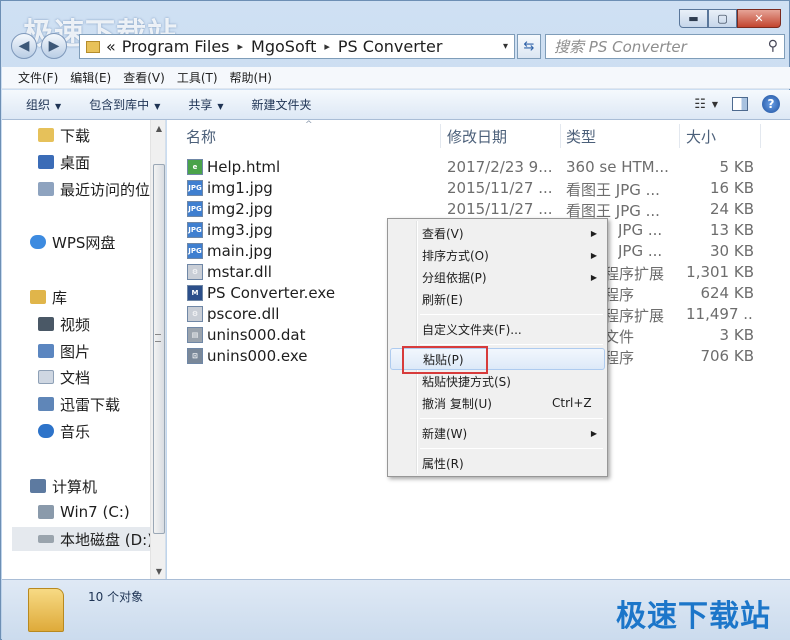 The width and height of the screenshot is (790, 640). I want to click on file-name-cell: M PS Converter.exe, so click(261, 293).